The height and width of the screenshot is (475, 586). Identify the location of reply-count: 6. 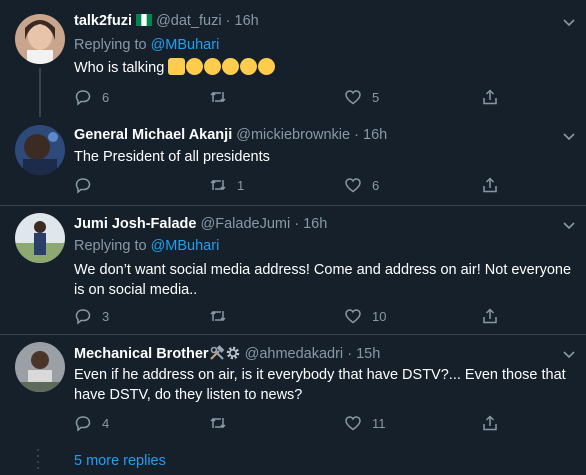
(106, 97).